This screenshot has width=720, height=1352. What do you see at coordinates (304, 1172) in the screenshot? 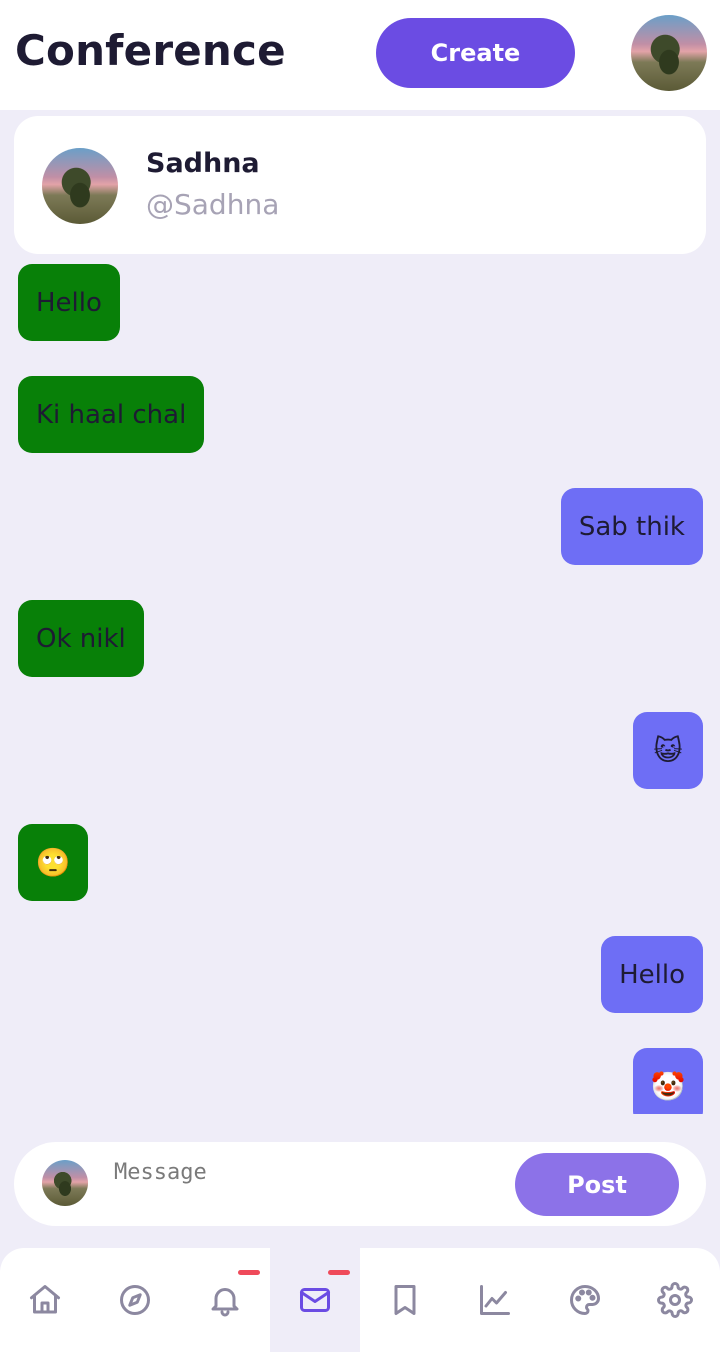
I see `message-input` at bounding box center [304, 1172].